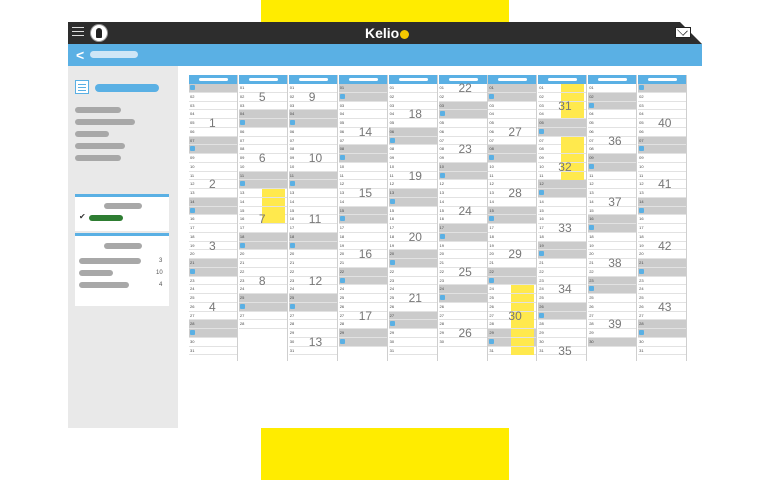  Describe the element at coordinates (262, 132) in the screenshot. I see `day-cell: 06` at that location.